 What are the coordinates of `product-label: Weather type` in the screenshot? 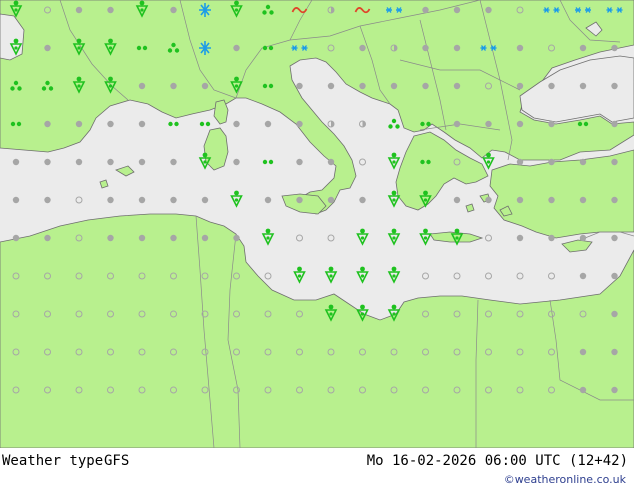 It's located at (53, 461).